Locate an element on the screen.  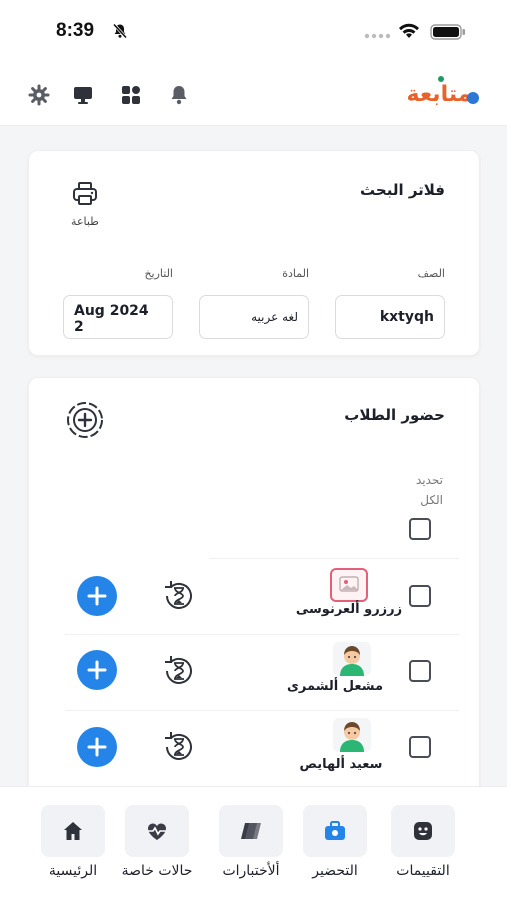
nav-item-attendance: التحضير is located at coordinates (335, 842).